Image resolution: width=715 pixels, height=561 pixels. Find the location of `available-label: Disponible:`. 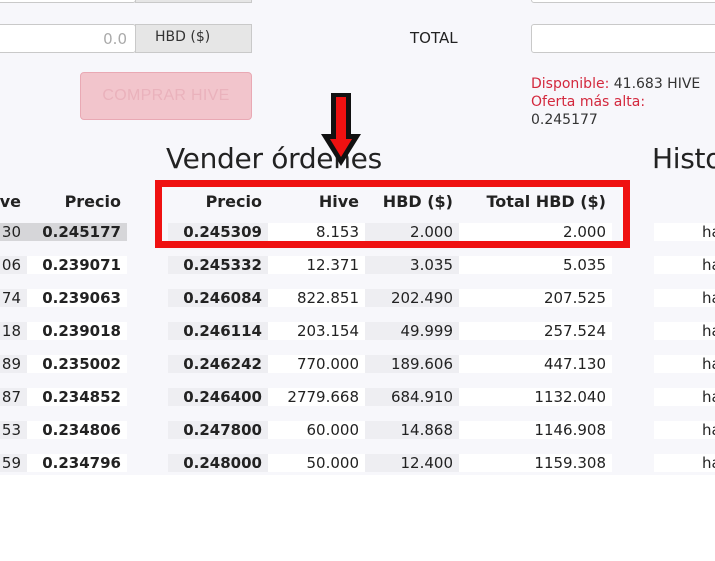

available-label: Disponible: is located at coordinates (570, 84).